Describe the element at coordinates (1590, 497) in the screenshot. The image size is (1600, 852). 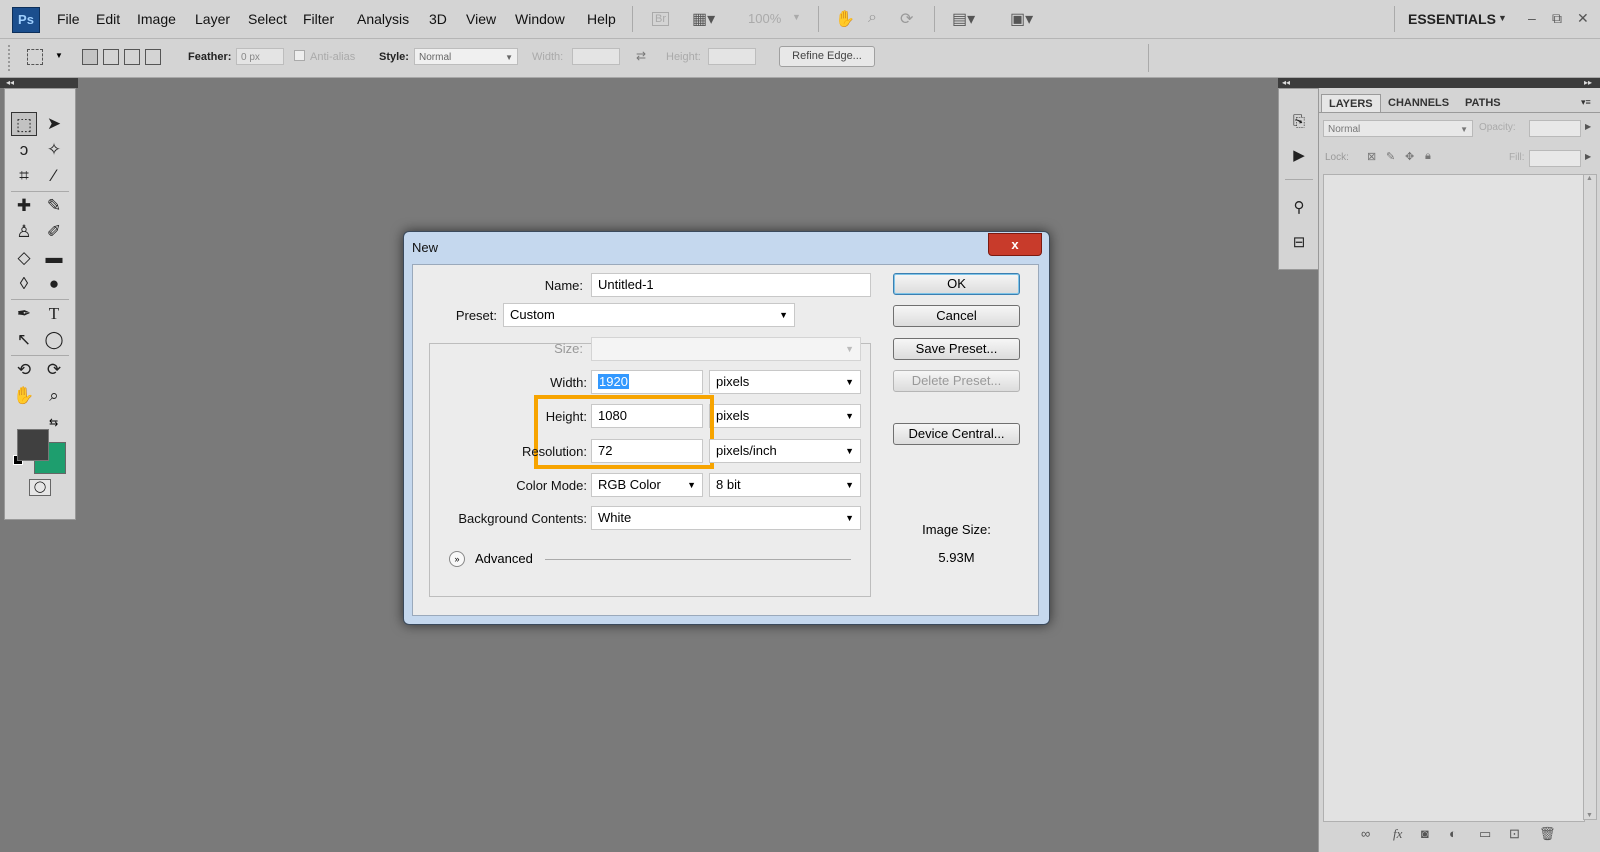
I see `layers-scrollbar: ▲ ▼` at that location.